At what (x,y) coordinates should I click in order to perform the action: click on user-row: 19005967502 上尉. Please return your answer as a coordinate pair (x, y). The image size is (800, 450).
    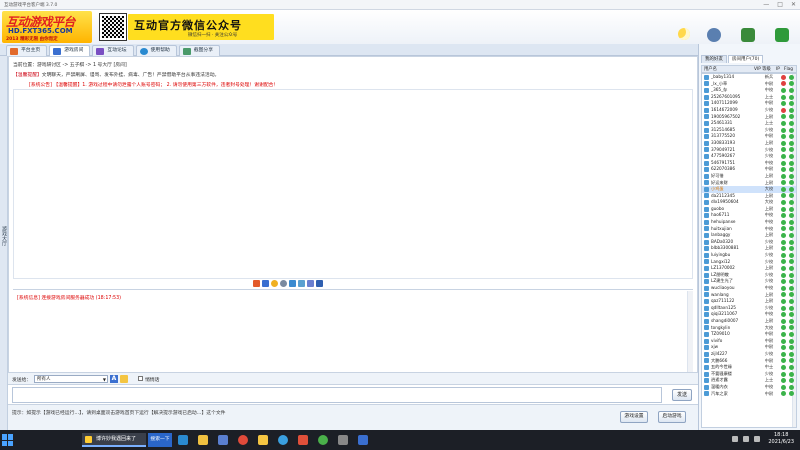
    Looking at the image, I should click on (749, 117).